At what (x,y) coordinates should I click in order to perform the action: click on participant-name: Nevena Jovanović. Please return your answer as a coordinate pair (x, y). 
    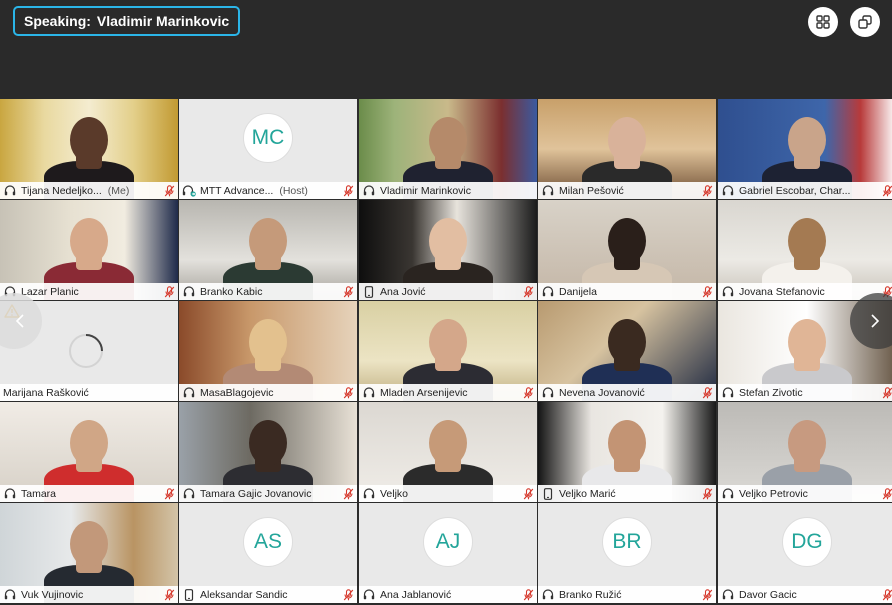
    Looking at the image, I should click on (602, 392).